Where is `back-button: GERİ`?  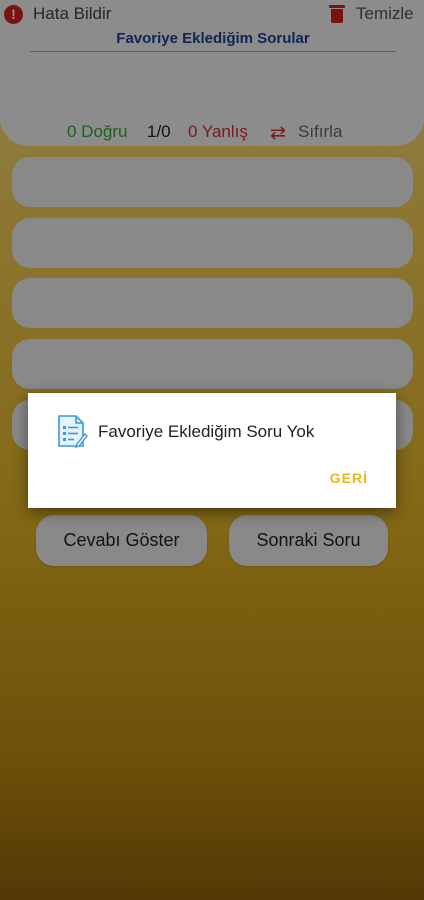
back-button: GERİ is located at coordinates (349, 478).